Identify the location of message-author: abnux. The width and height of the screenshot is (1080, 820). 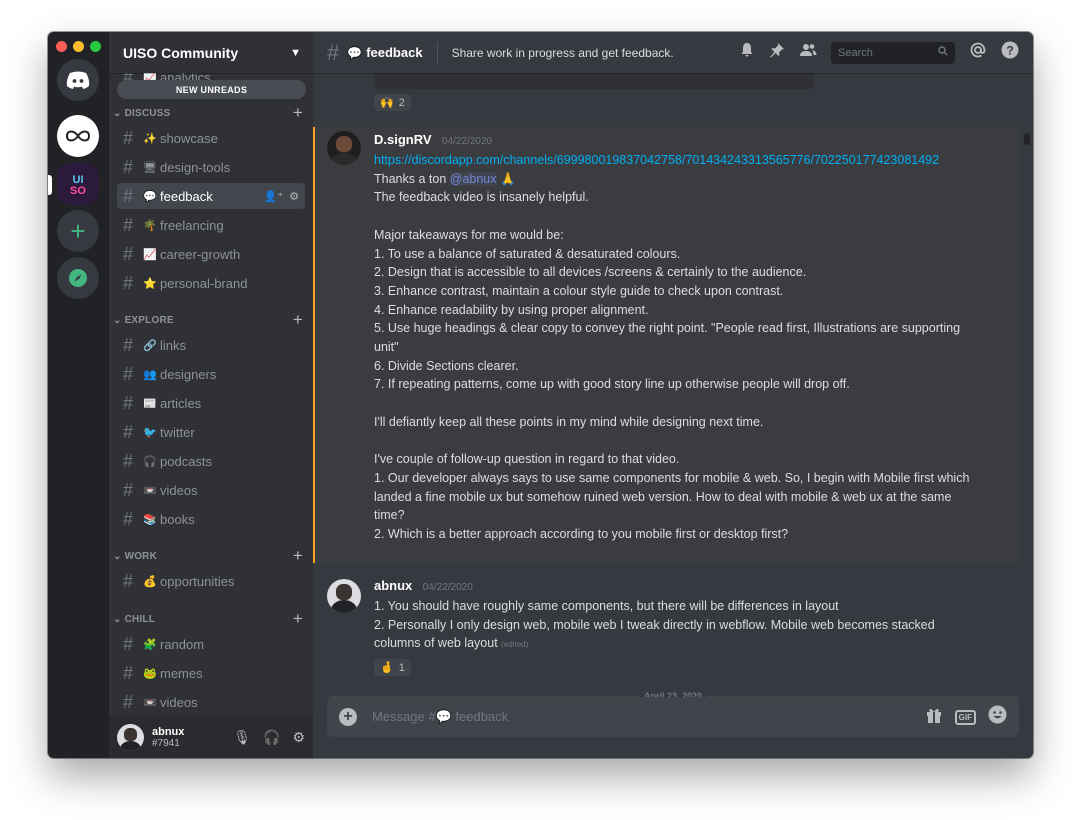
(393, 585).